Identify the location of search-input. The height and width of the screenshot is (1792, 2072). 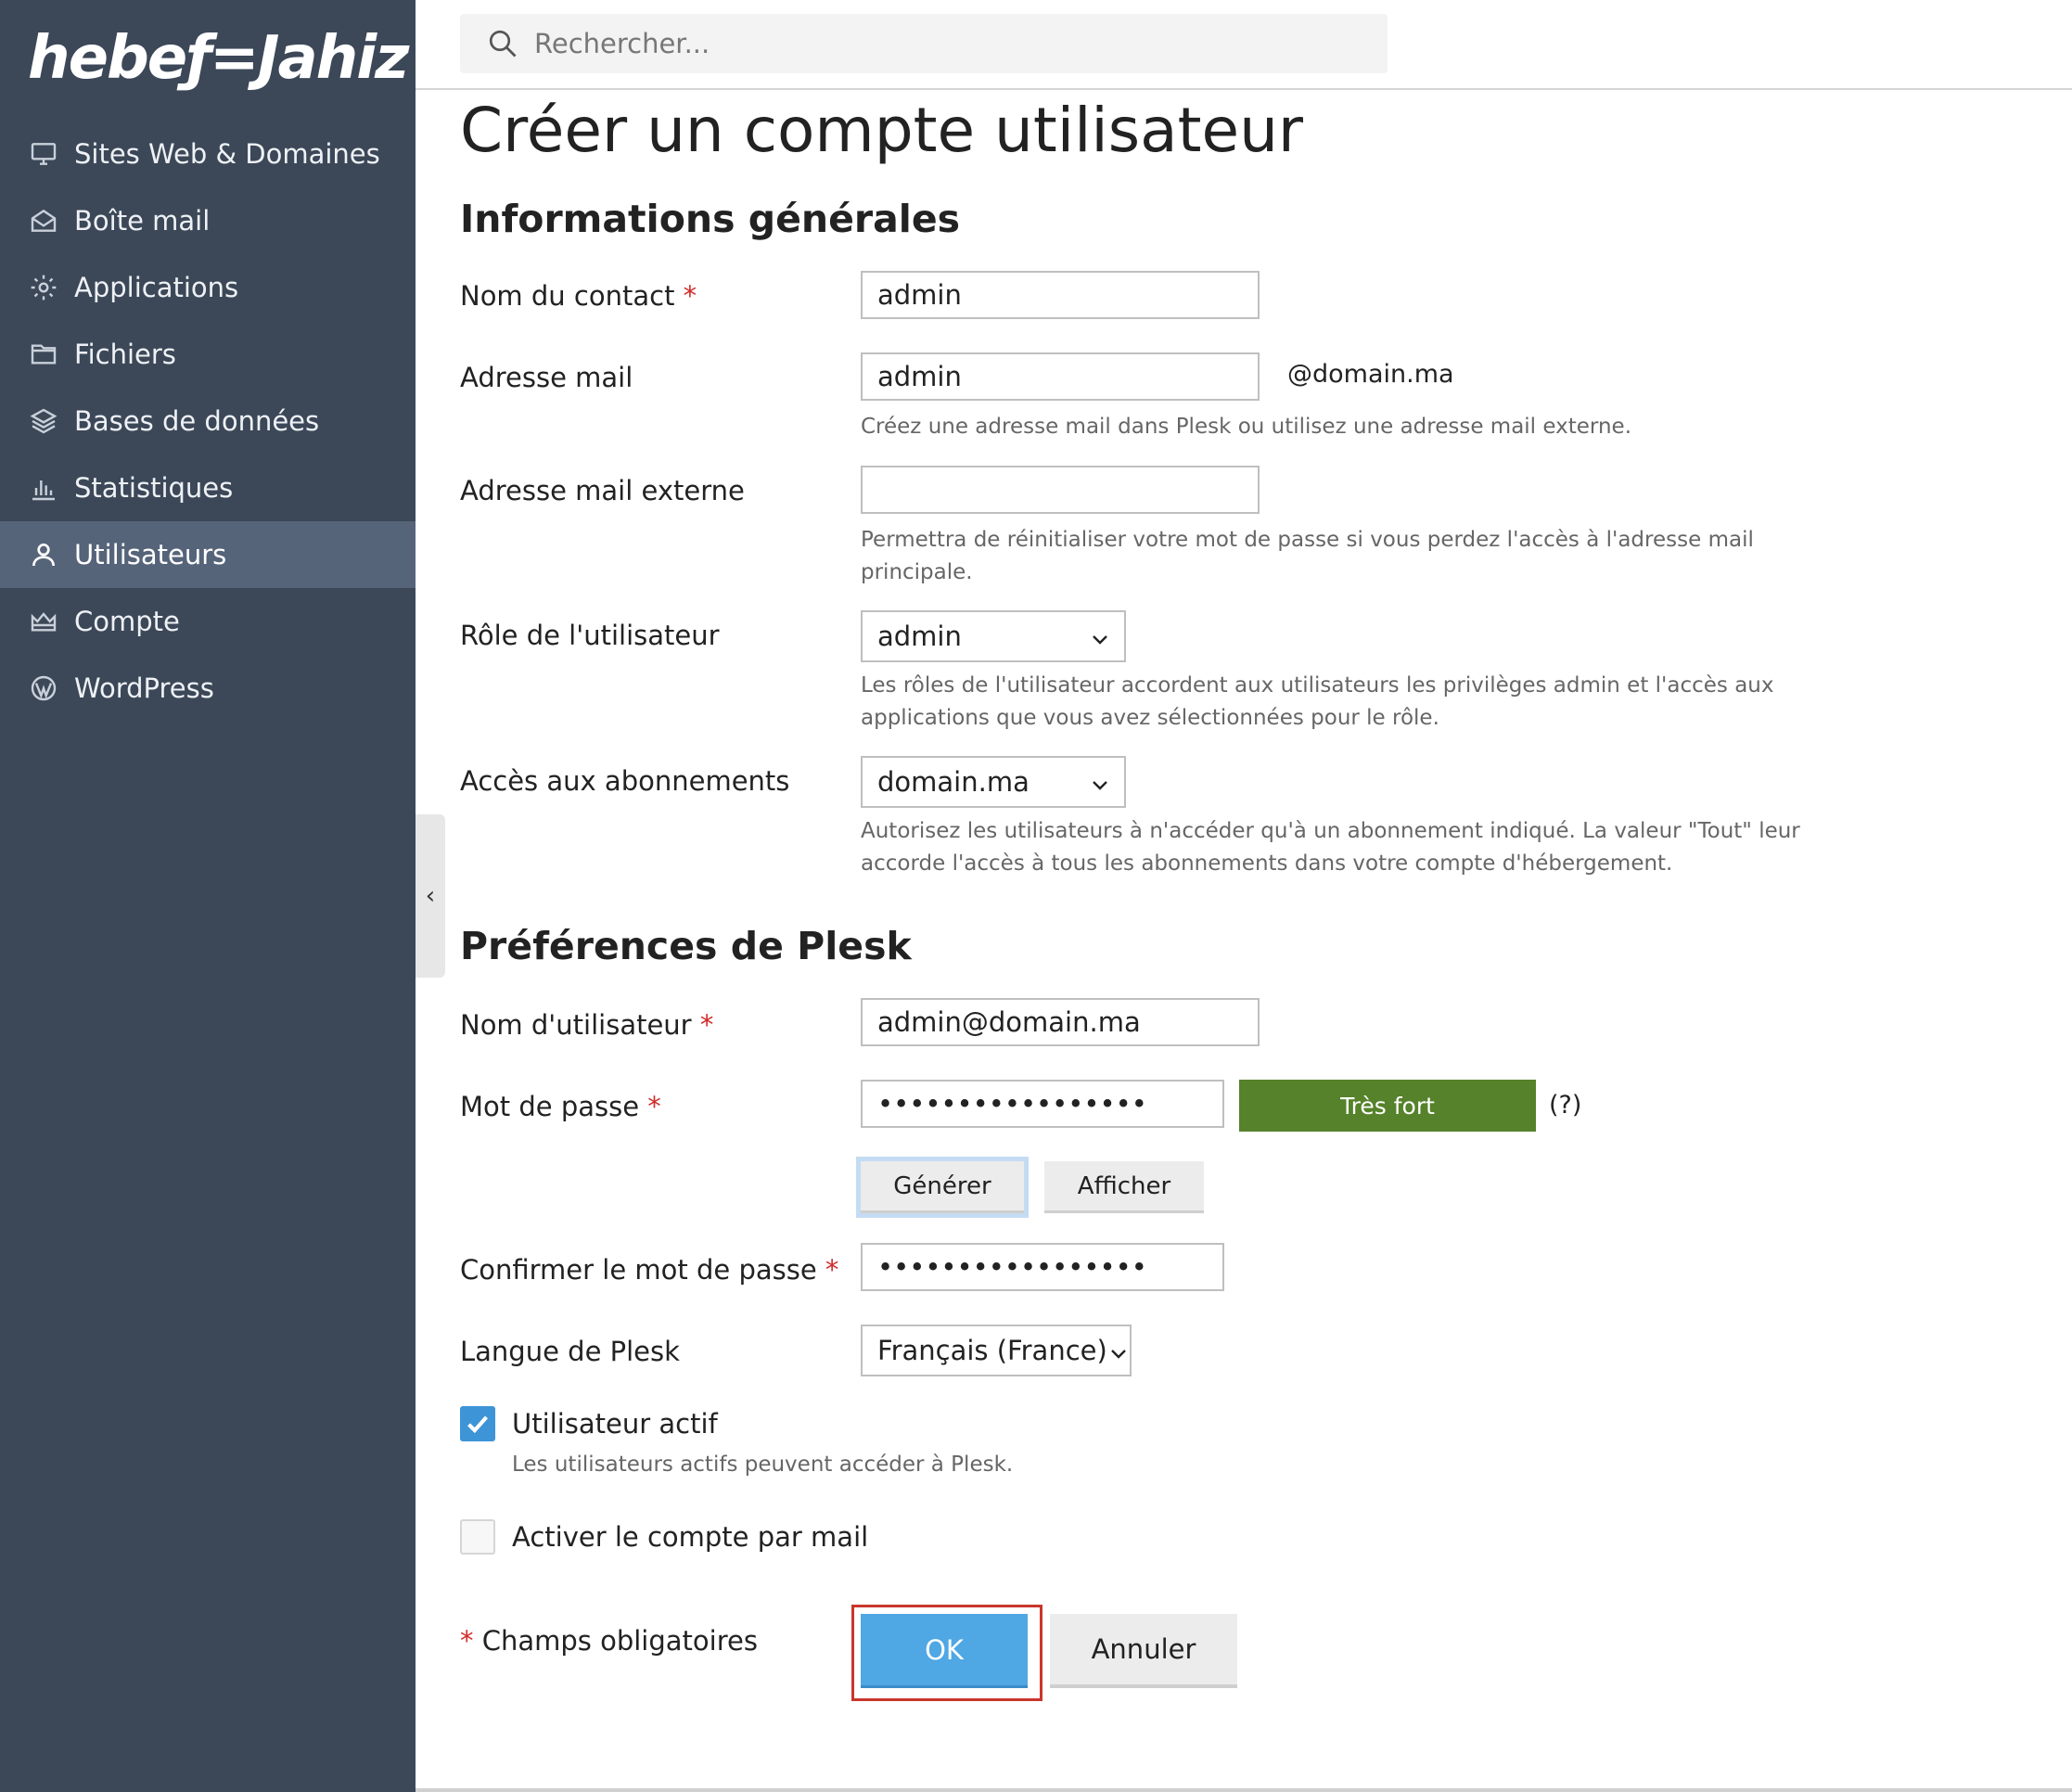
(951, 43).